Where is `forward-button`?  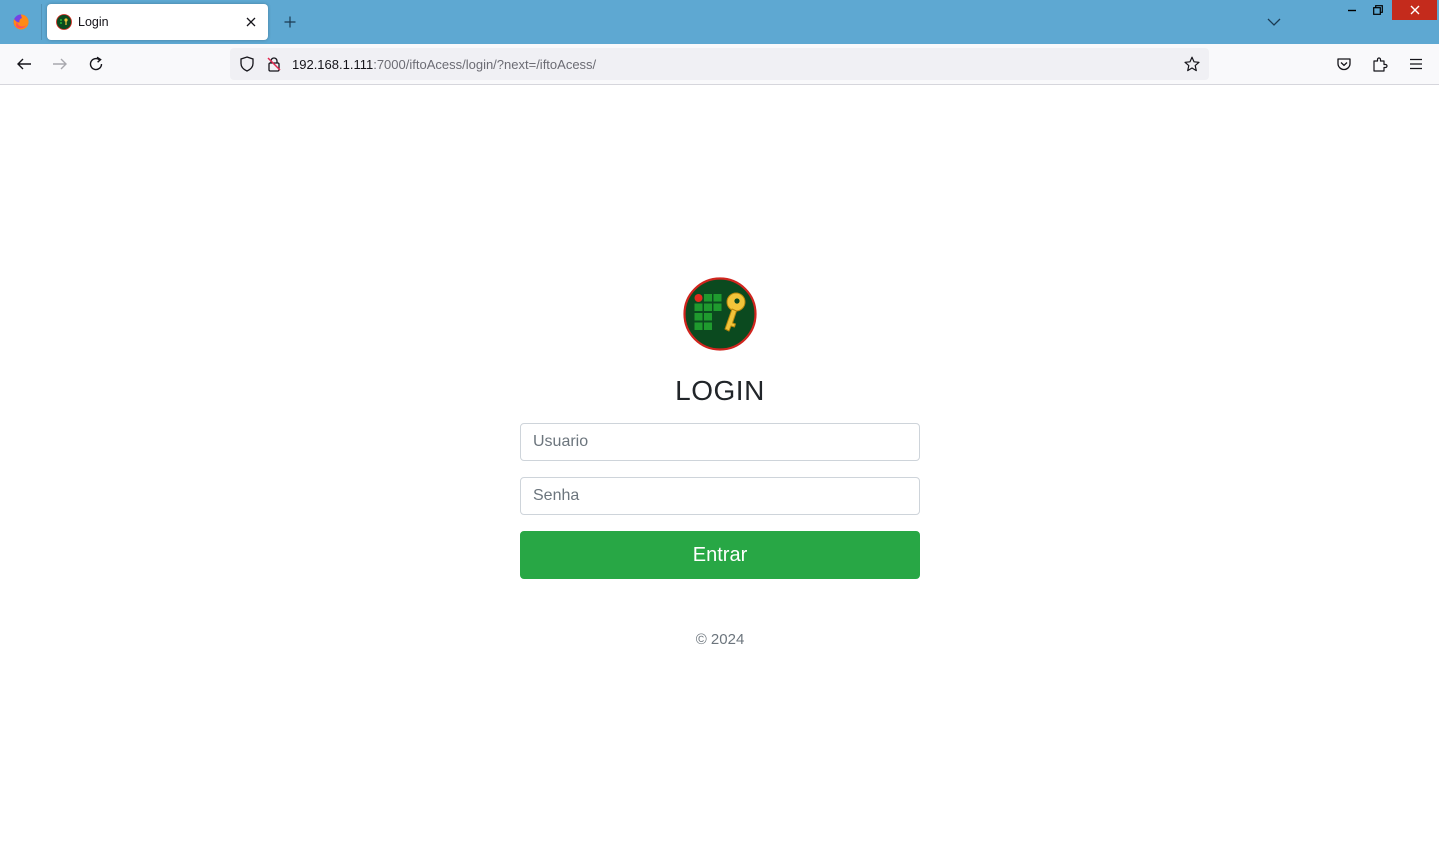 forward-button is located at coordinates (60, 64).